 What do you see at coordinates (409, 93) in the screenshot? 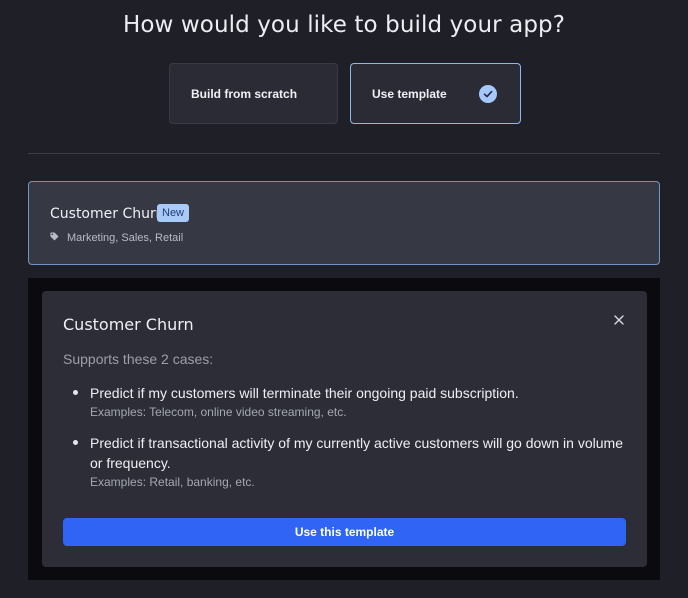
I see `use-template-label: Use template` at bounding box center [409, 93].